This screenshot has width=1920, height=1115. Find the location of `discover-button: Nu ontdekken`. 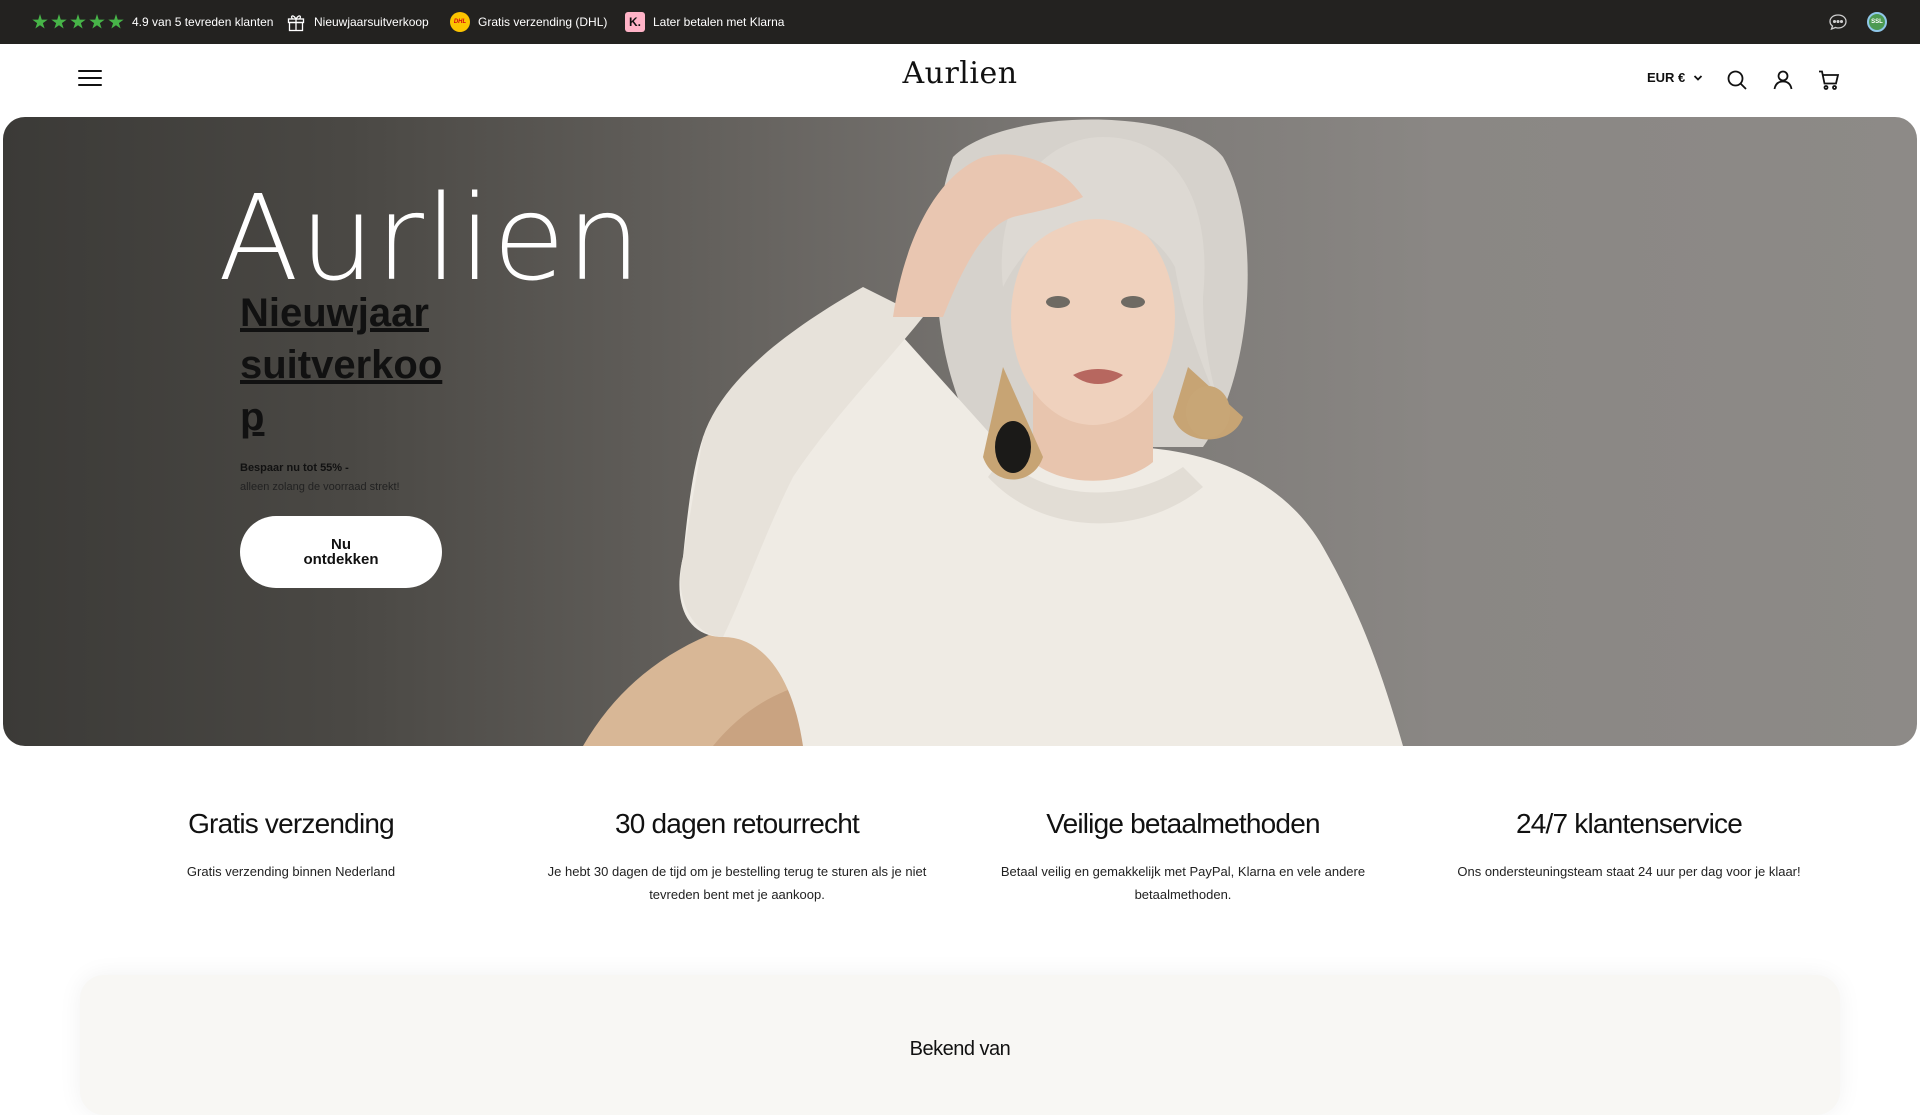

discover-button: Nu ontdekken is located at coordinates (341, 552).